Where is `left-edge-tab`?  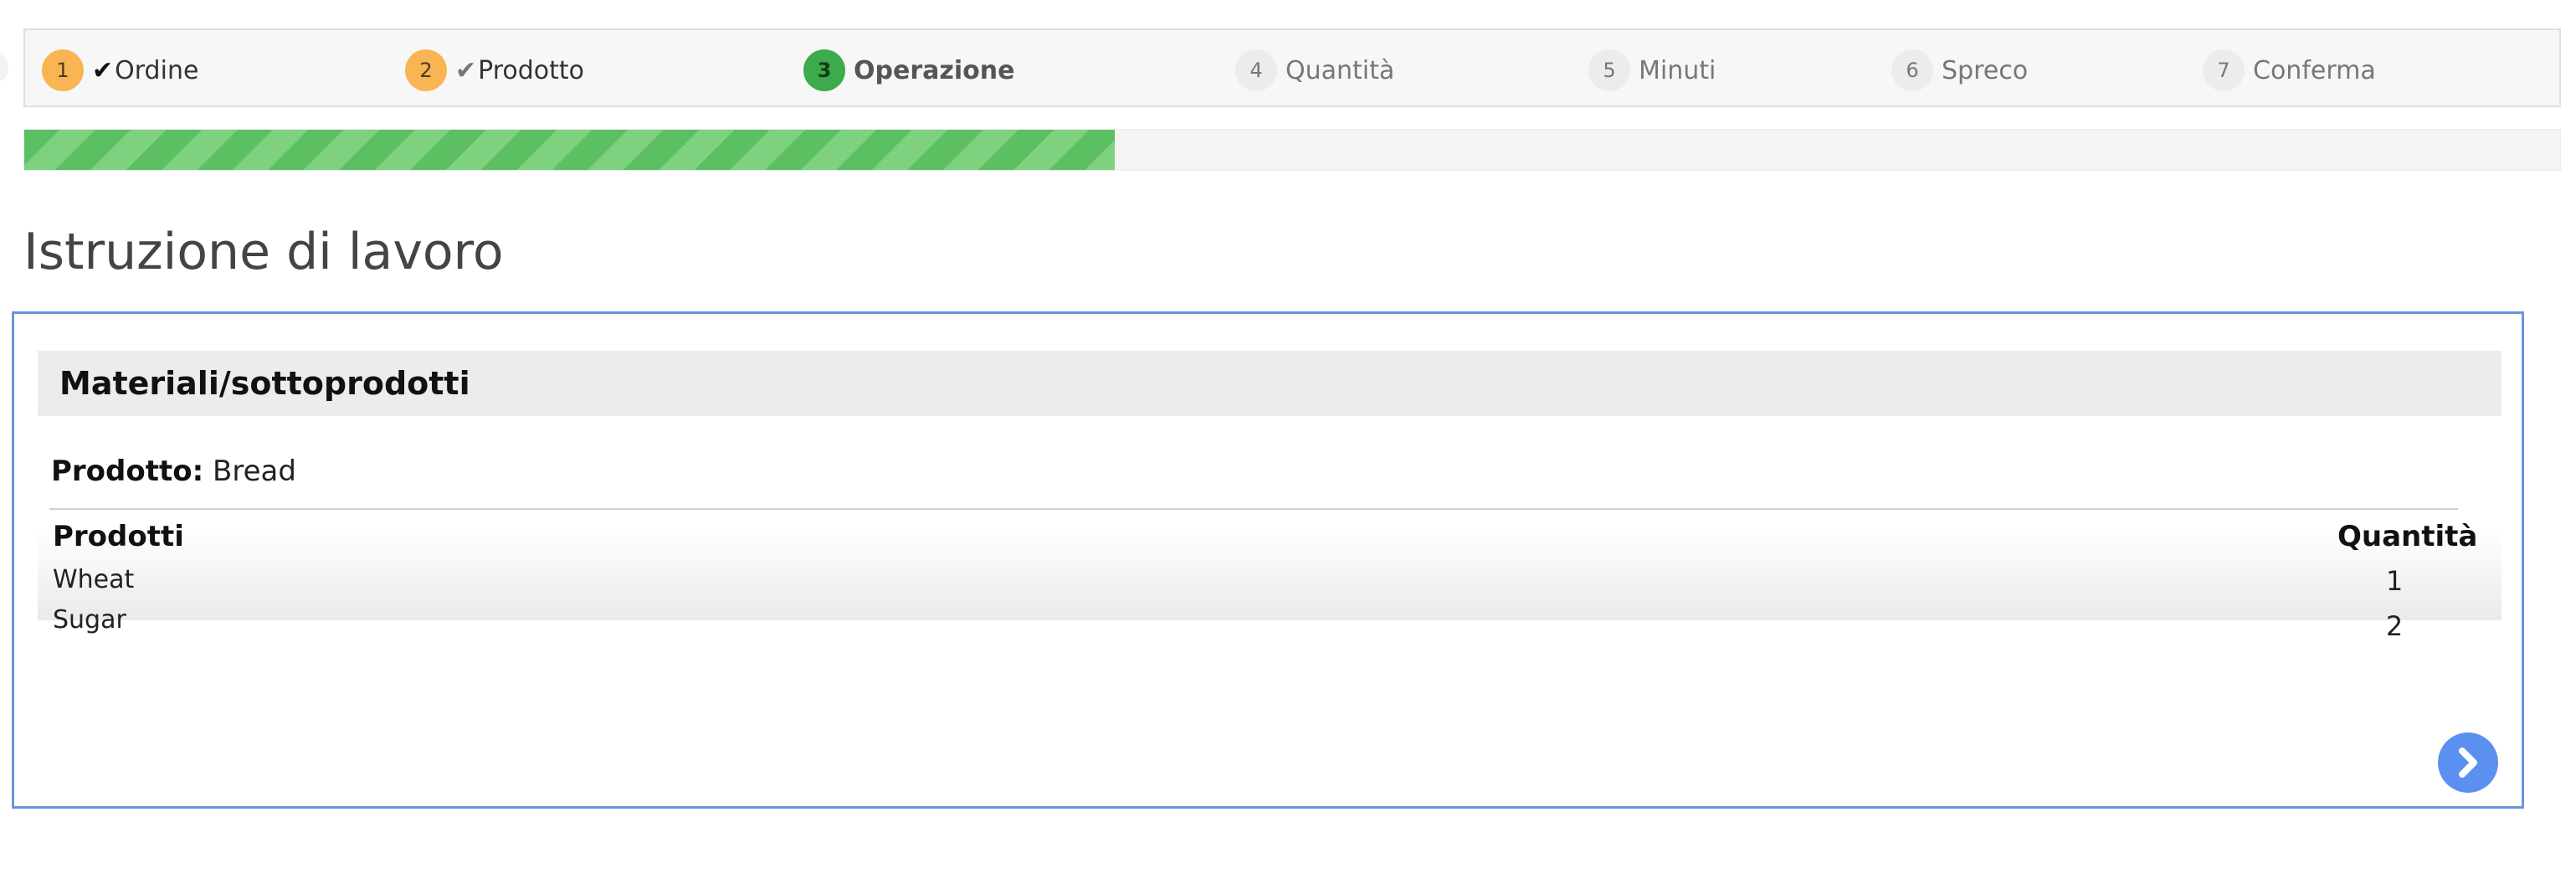
left-edge-tab is located at coordinates (4, 68).